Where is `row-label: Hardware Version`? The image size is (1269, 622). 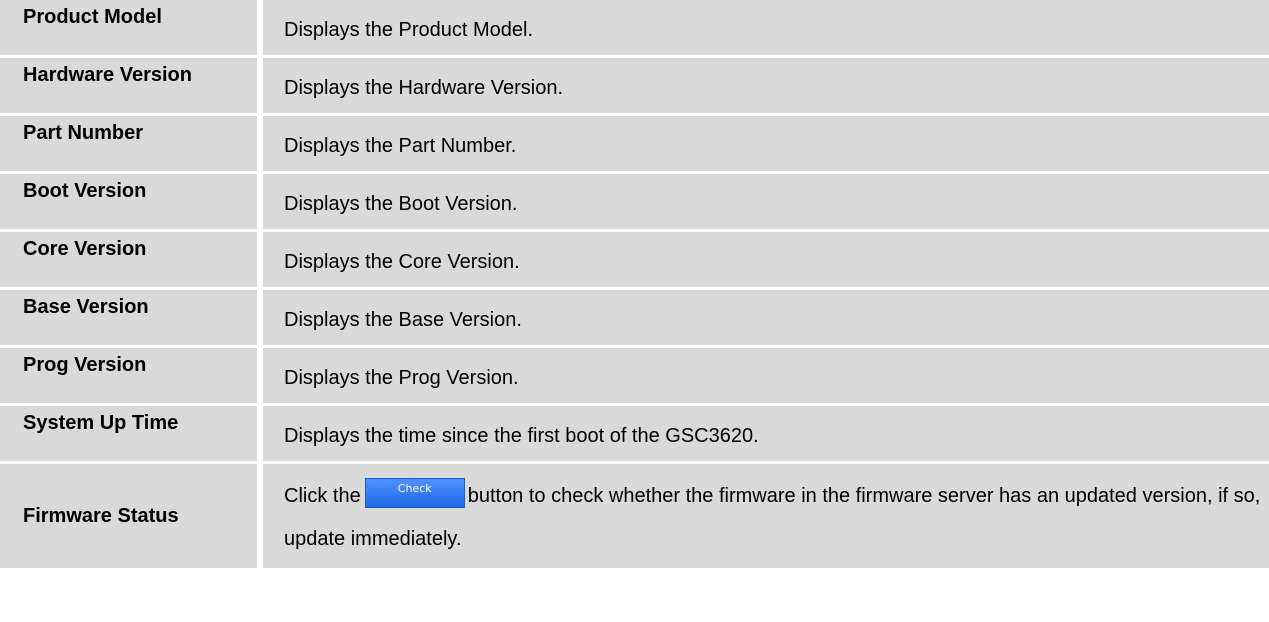
row-label: Hardware Version is located at coordinates (128, 85).